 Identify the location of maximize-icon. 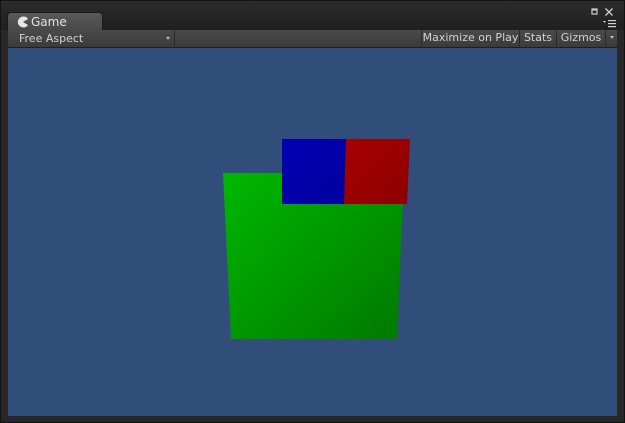
(595, 12).